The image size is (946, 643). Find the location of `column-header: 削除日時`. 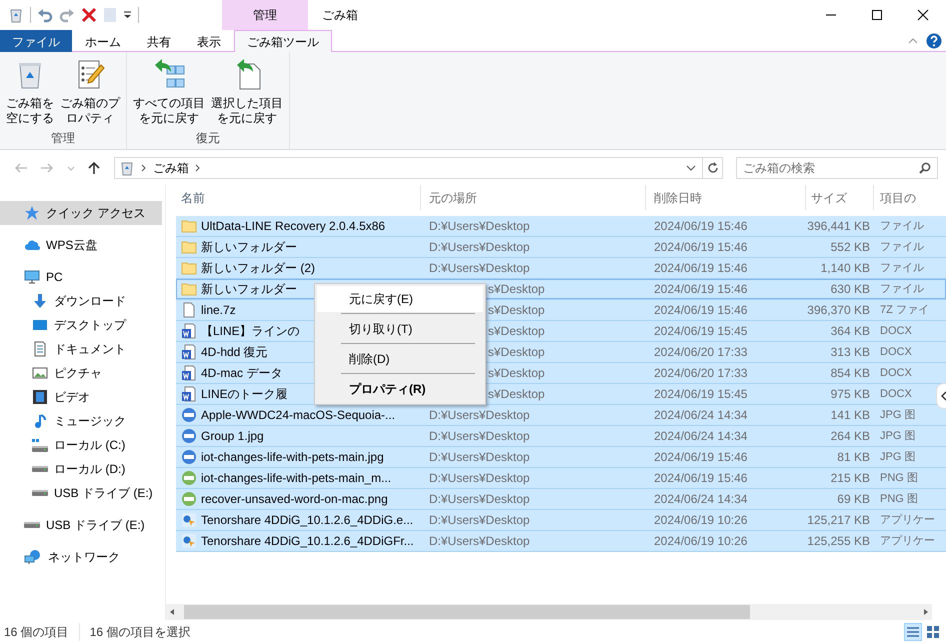

column-header: 削除日時 is located at coordinates (726, 197).